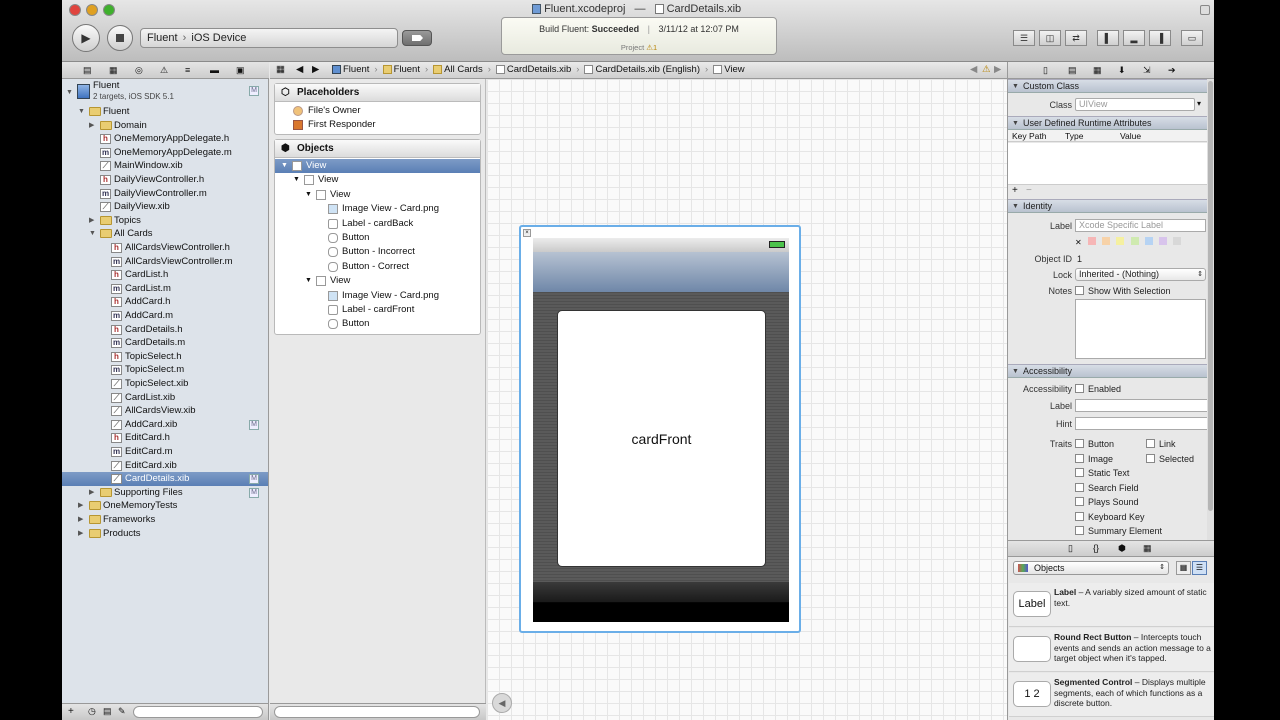 The height and width of the screenshot is (720, 1280). What do you see at coordinates (661, 602) in the screenshot?
I see `bottom-bar` at bounding box center [661, 602].